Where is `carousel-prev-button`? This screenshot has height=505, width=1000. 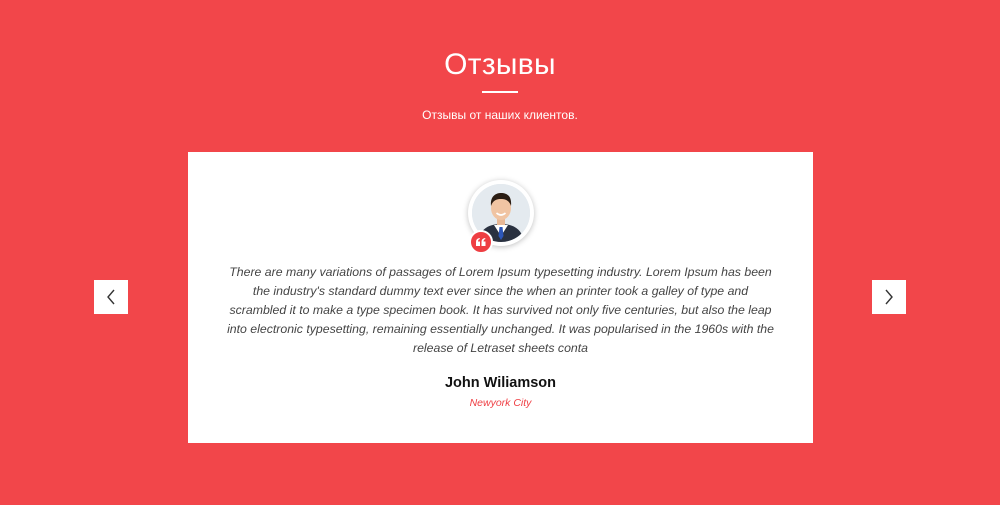 carousel-prev-button is located at coordinates (111, 297).